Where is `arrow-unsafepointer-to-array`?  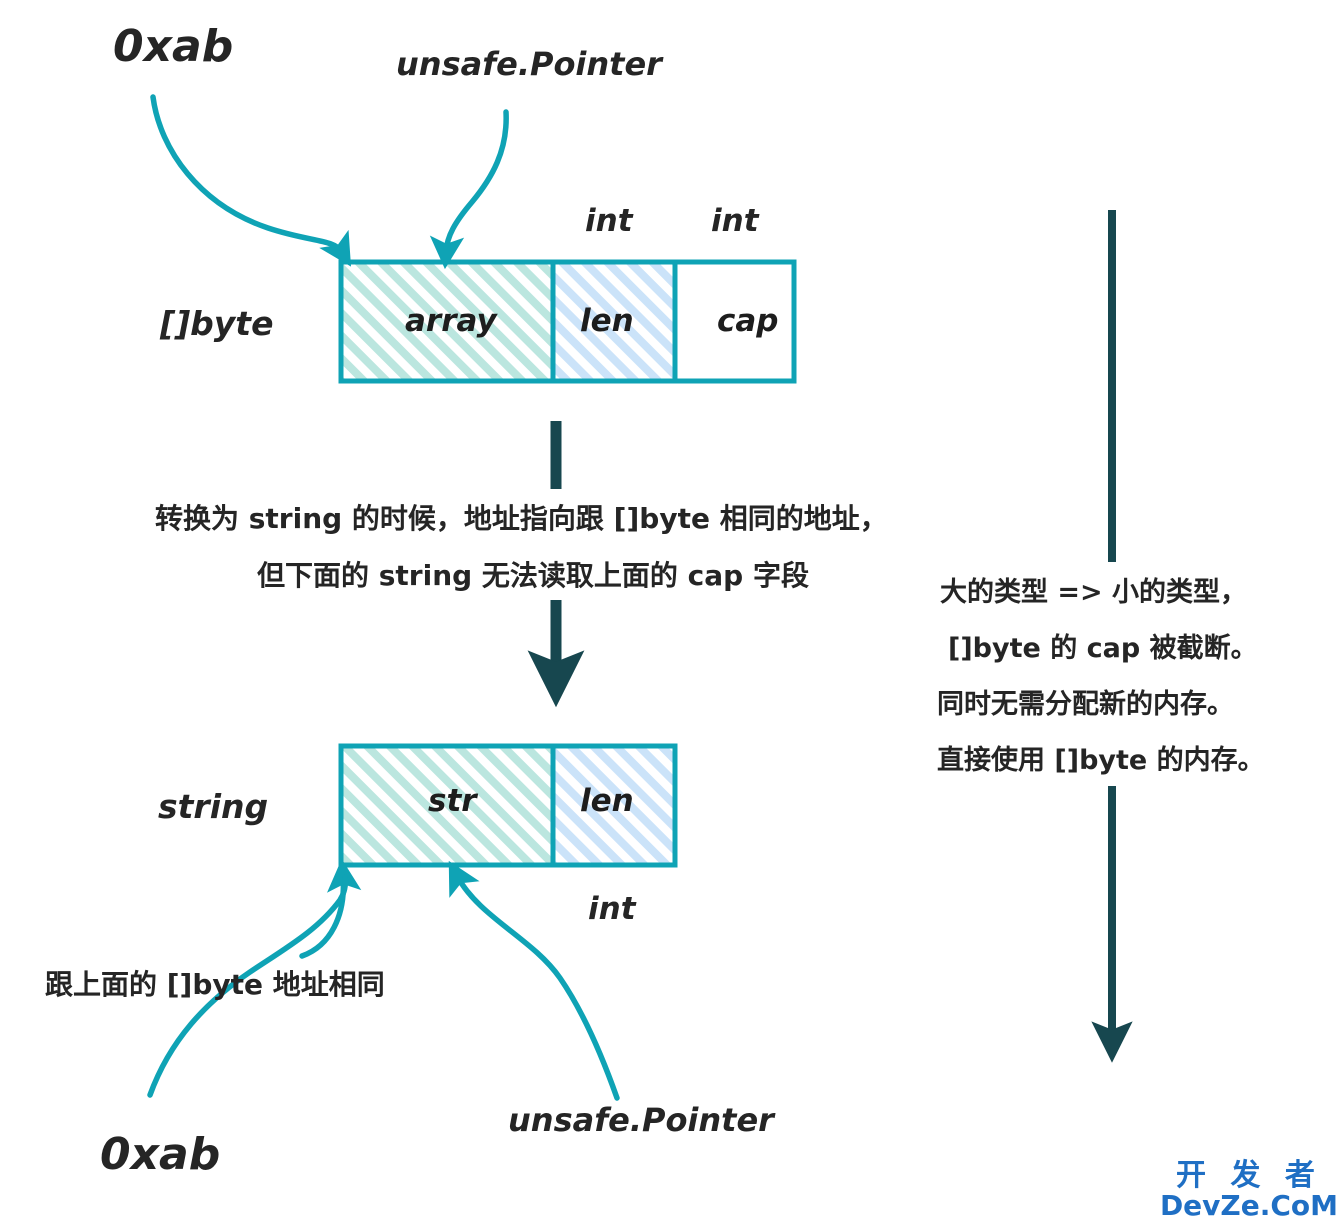 arrow-unsafepointer-to-array is located at coordinates (469, 189).